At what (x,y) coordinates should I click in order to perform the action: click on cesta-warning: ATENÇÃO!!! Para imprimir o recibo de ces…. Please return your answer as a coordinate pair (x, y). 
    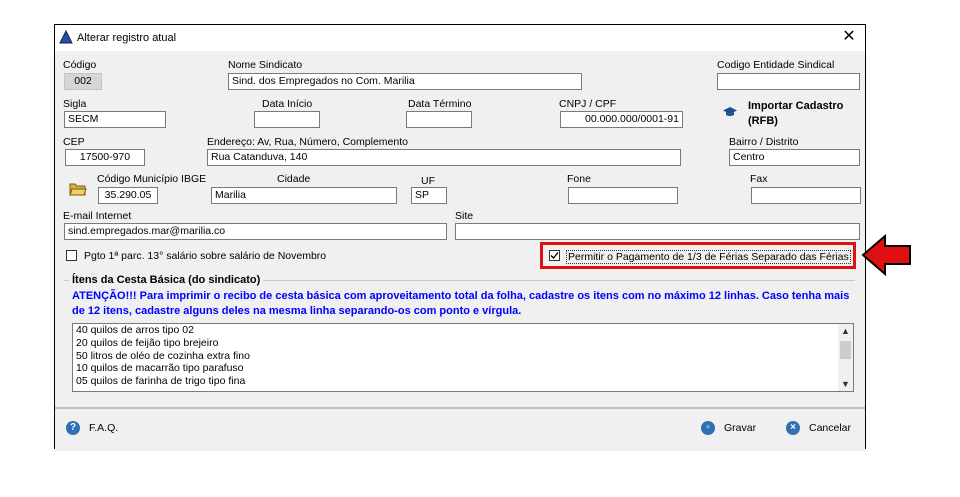
    Looking at the image, I should click on (461, 303).